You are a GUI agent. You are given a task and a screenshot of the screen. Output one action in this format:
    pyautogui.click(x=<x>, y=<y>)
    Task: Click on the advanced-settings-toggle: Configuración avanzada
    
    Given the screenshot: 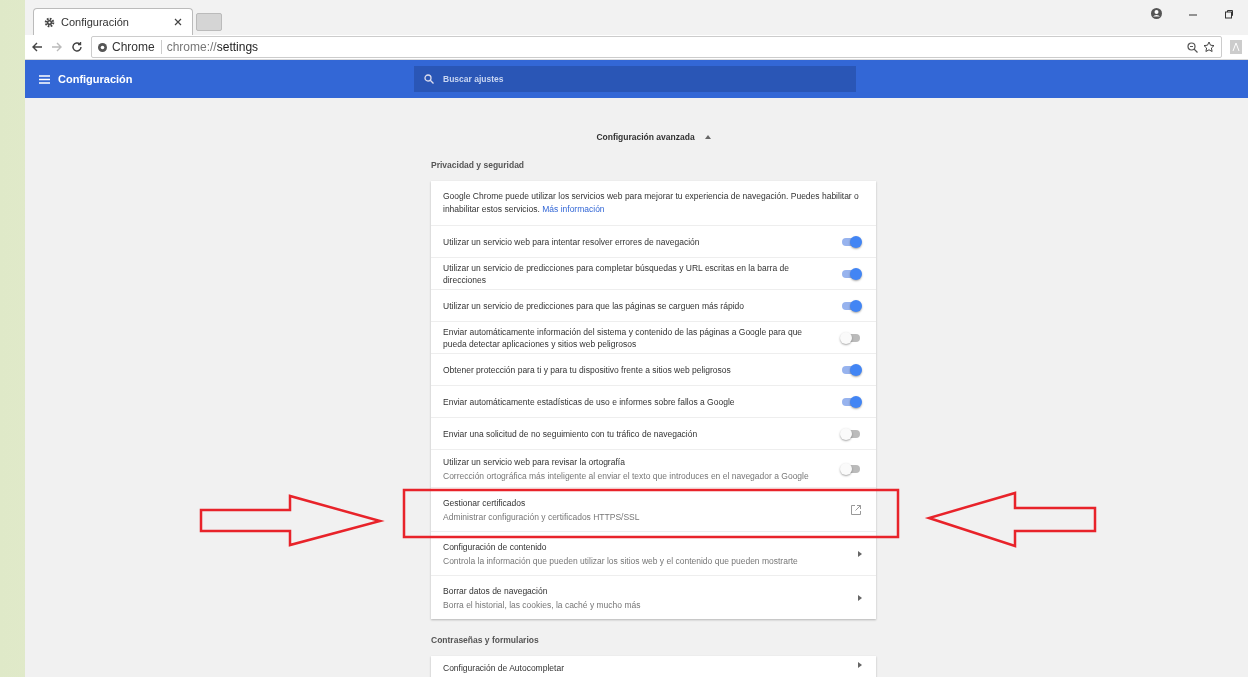 What is the action you would take?
    pyautogui.click(x=645, y=137)
    